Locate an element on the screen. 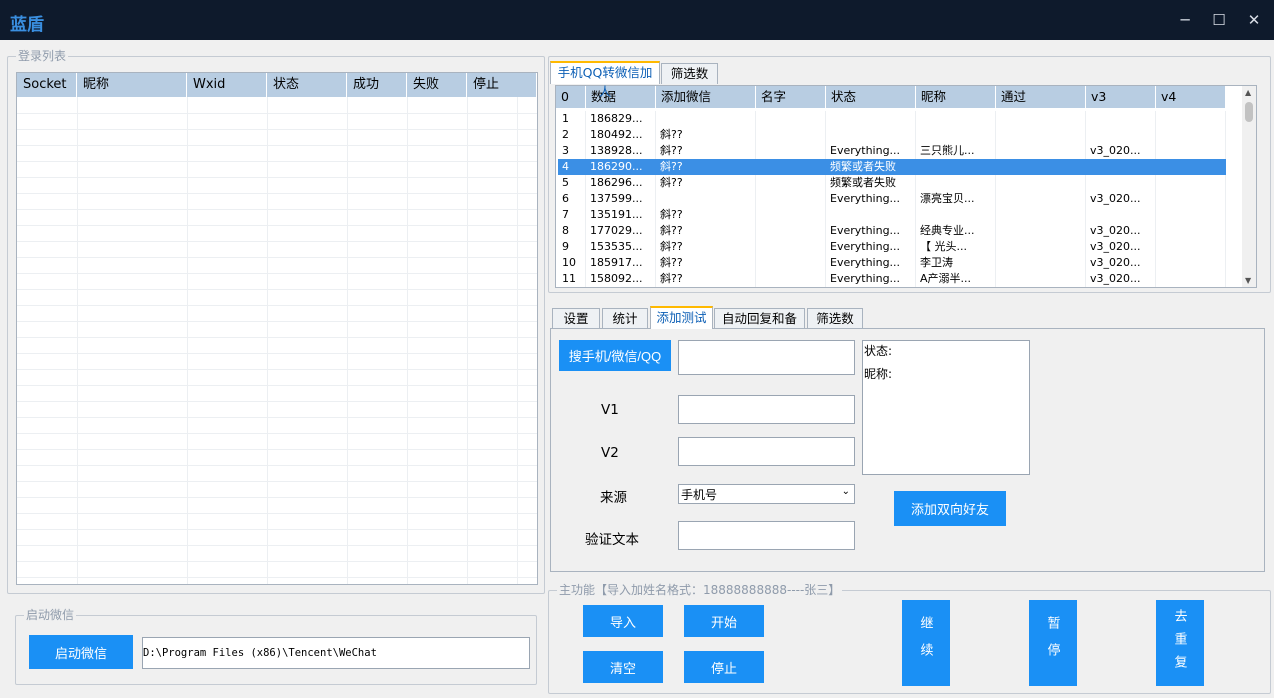 This screenshot has height=698, width=1274. v2-input is located at coordinates (766, 451).